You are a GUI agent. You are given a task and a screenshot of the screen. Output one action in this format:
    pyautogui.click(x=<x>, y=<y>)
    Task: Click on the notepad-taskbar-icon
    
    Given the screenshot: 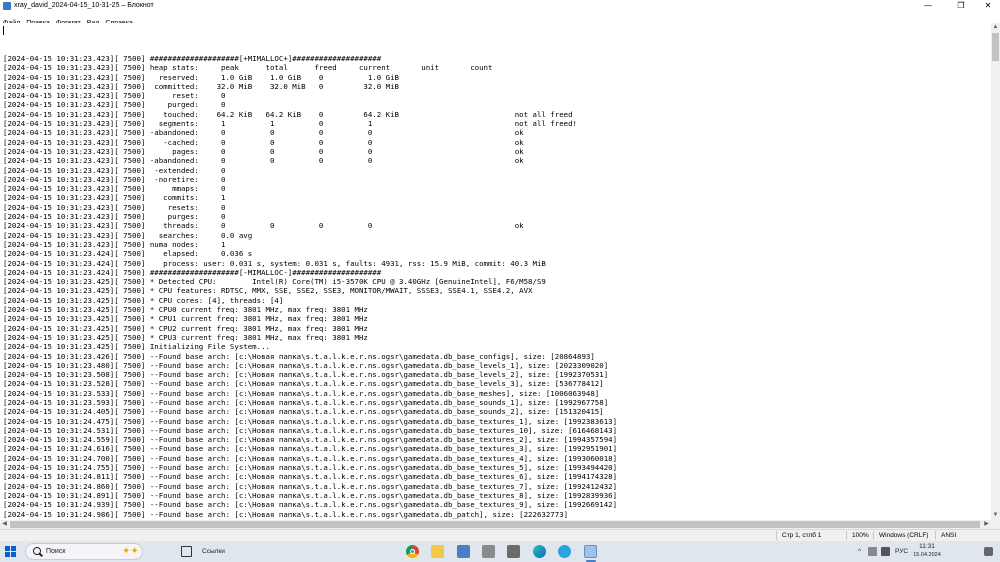 What is the action you would take?
    pyautogui.click(x=590, y=551)
    